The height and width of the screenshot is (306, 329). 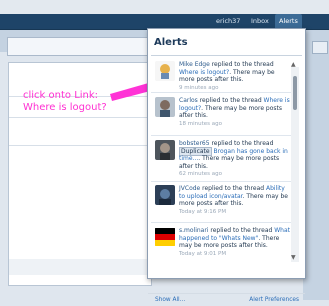 What do you see at coordinates (274, 300) in the screenshot?
I see `alert-preferences-link: Alert Preferences` at bounding box center [274, 300].